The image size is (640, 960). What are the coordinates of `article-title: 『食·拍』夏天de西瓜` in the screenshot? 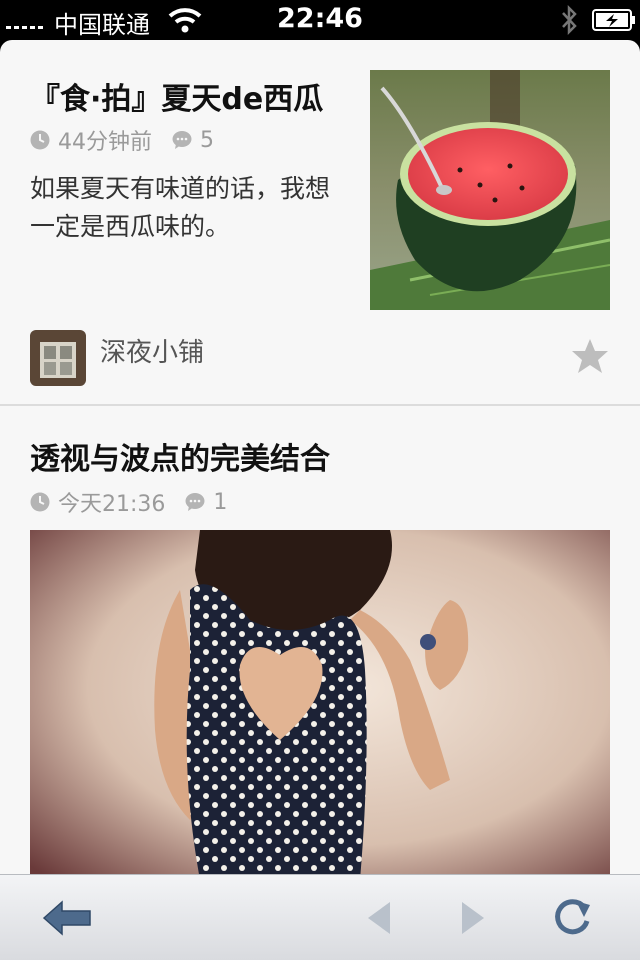 It's located at (190, 96).